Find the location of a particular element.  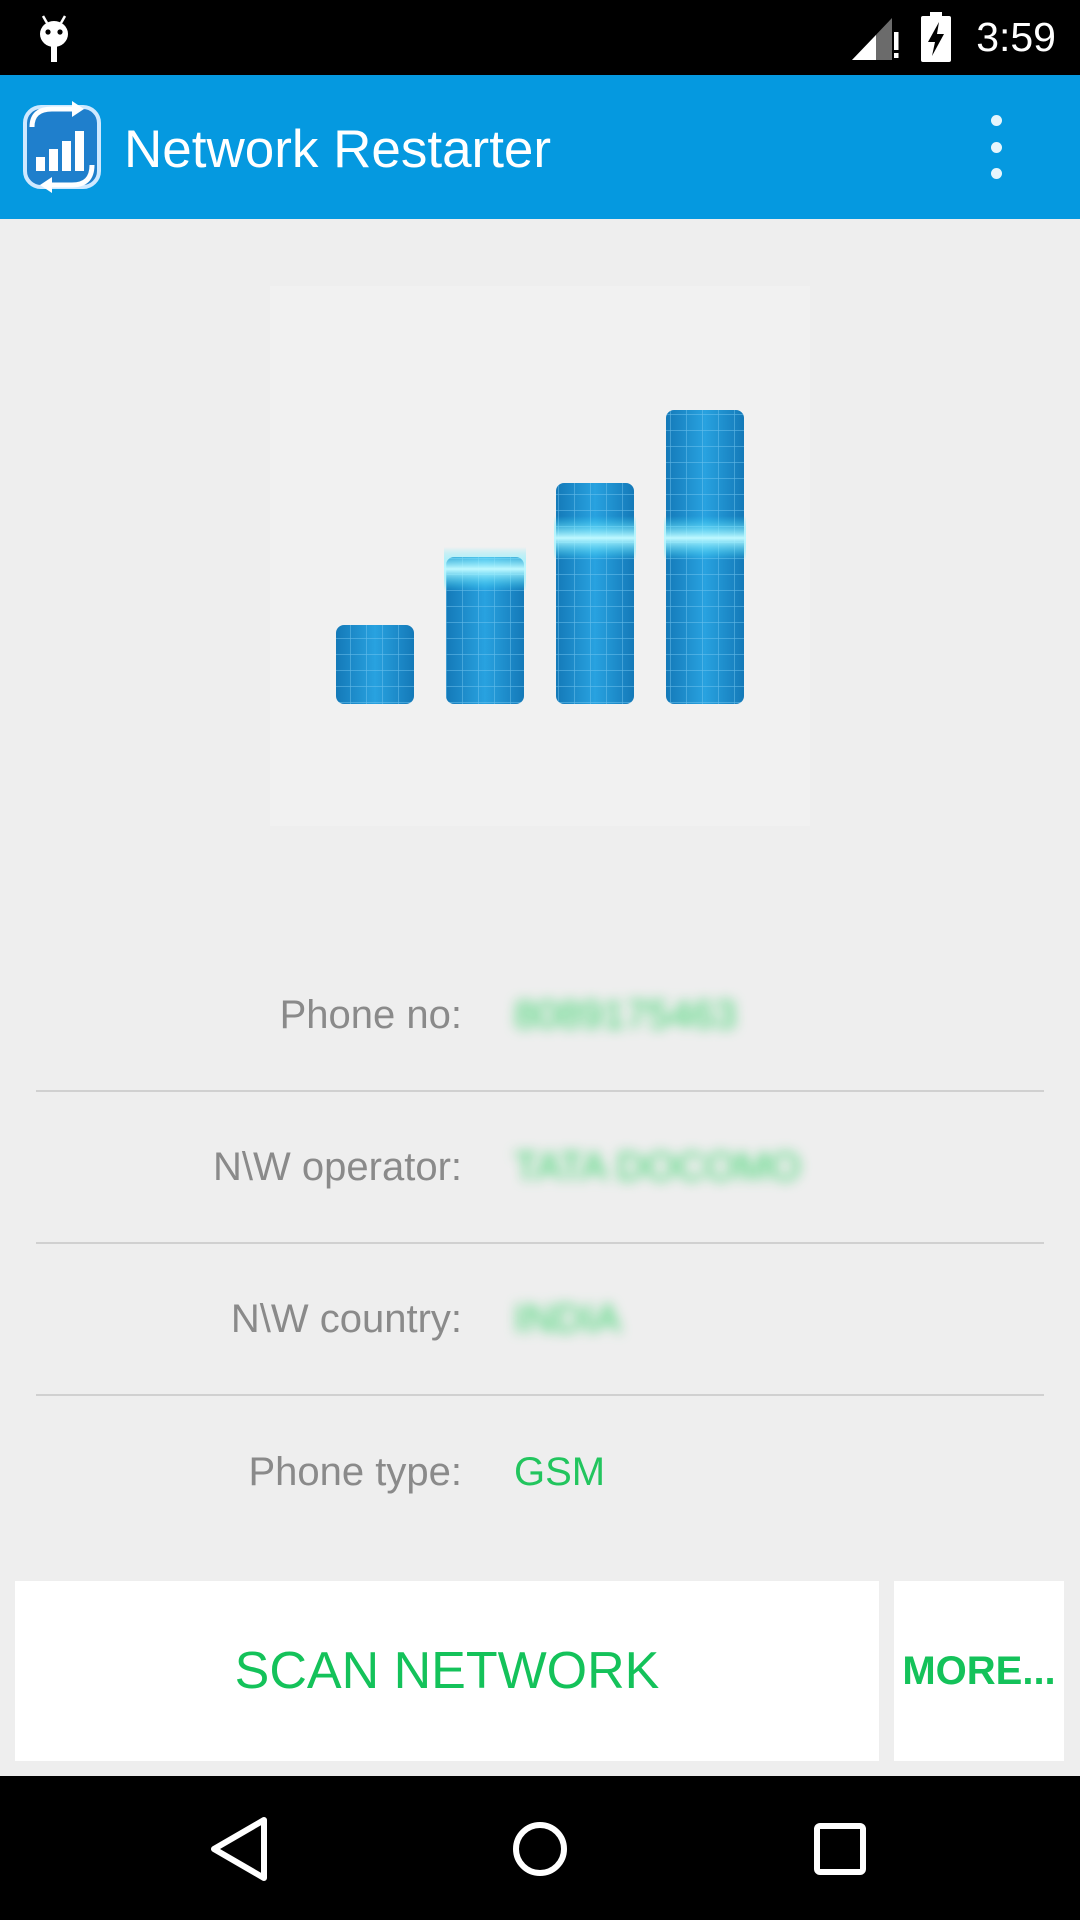

country-row: N\W country: INDIA is located at coordinates (540, 1320).